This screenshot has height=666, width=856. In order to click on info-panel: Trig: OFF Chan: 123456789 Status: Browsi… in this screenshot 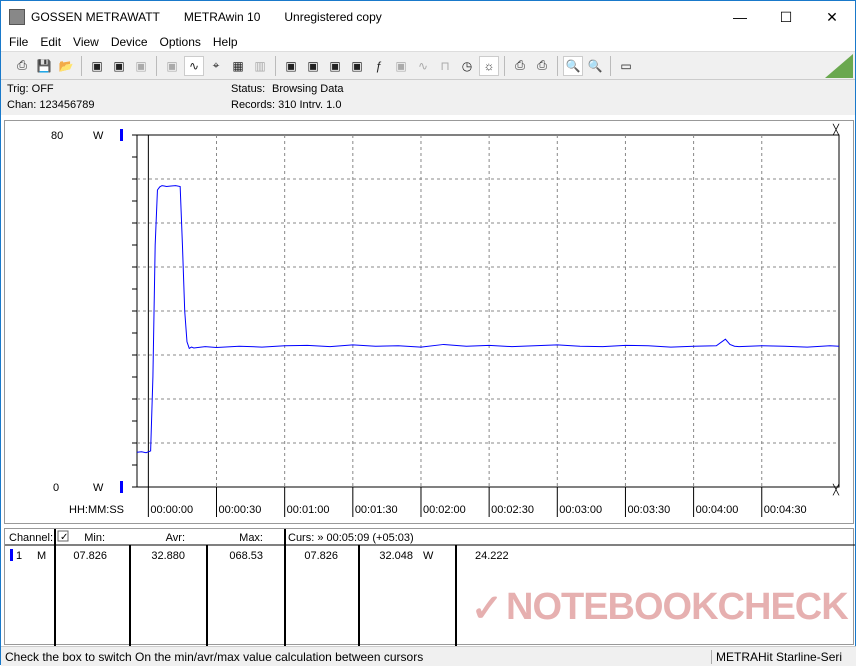, I will do `click(428, 97)`.